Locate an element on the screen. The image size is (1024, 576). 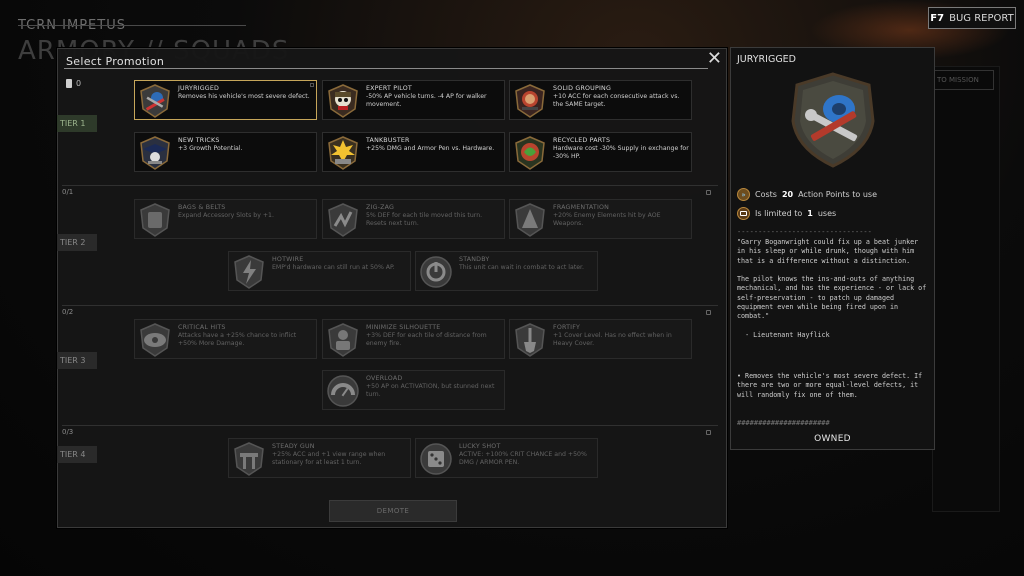
close-icon: ✕ is located at coordinates (714, 59).